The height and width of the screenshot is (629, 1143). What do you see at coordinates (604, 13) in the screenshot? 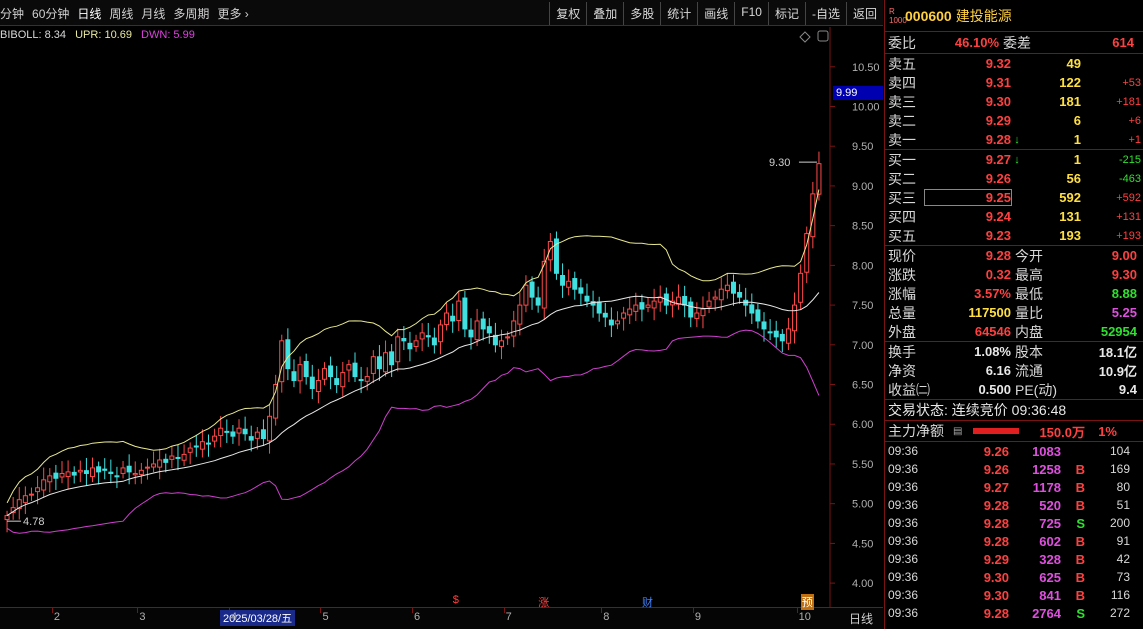
I see `tool-overlay-button: 叠加` at bounding box center [604, 13].